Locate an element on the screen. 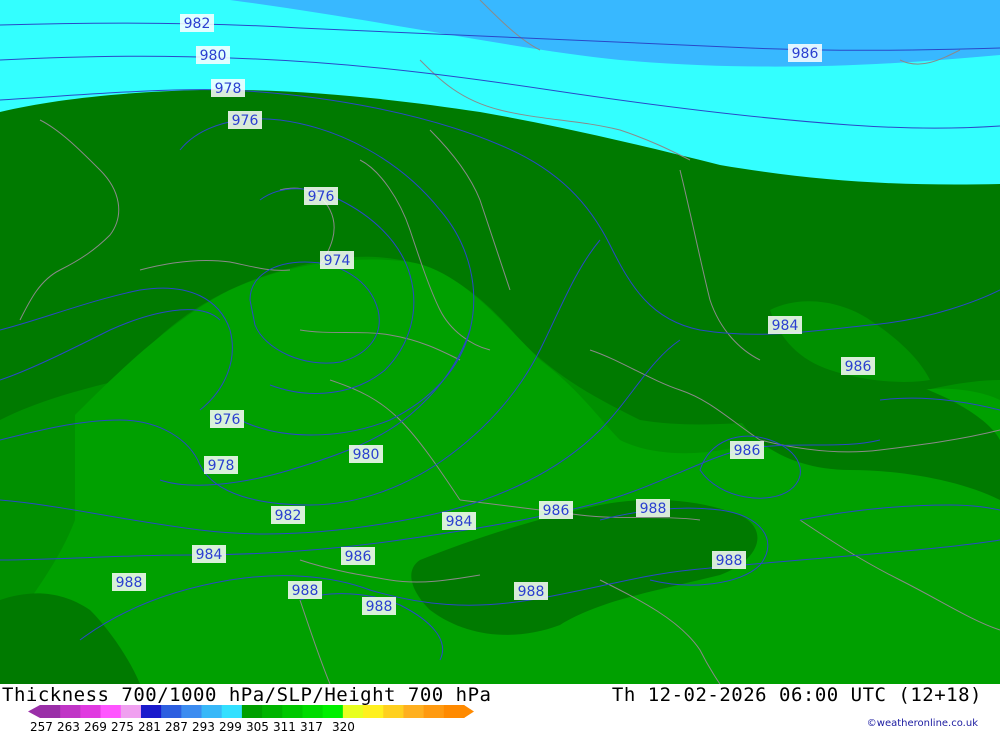  color-scale: 257 263 269 275 281 287 293 299 305 311 317 320 is located at coordinates (251, 719).